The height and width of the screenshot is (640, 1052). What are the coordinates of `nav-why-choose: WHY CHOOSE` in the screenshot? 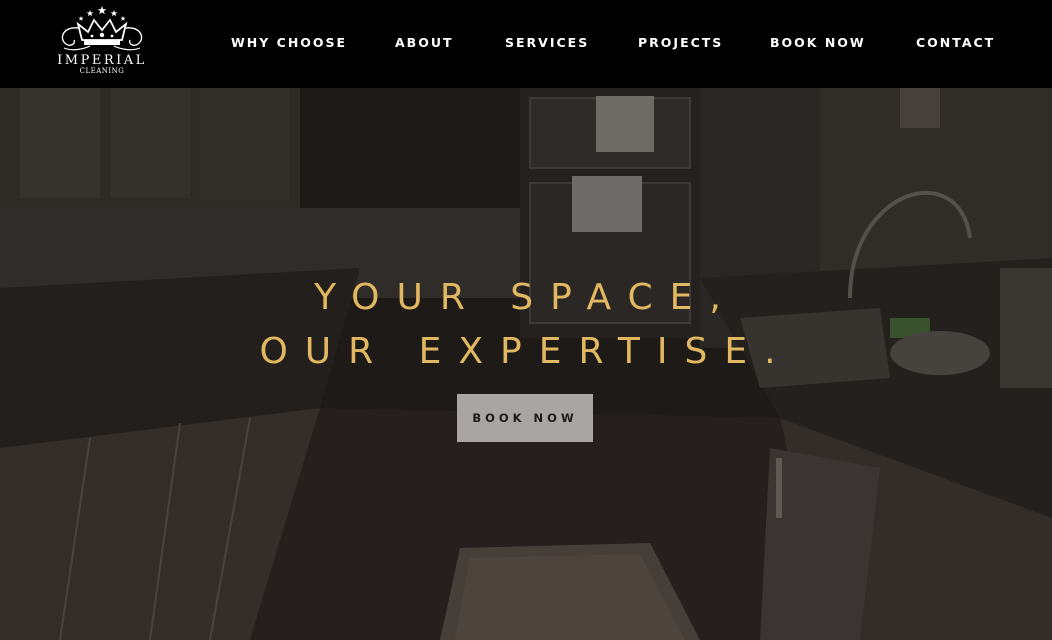 It's located at (289, 43).